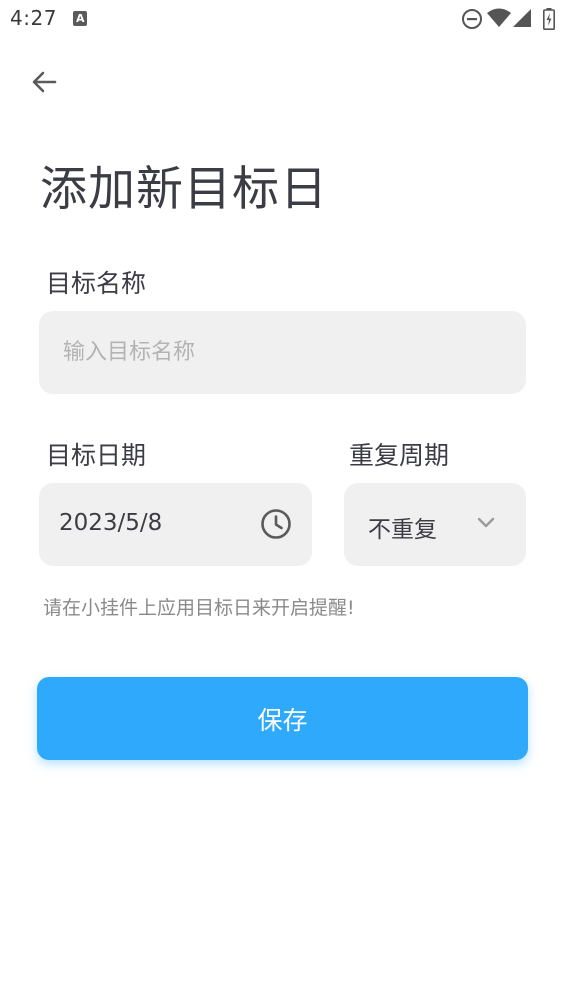  I want to click on clock-icon, so click(276, 524).